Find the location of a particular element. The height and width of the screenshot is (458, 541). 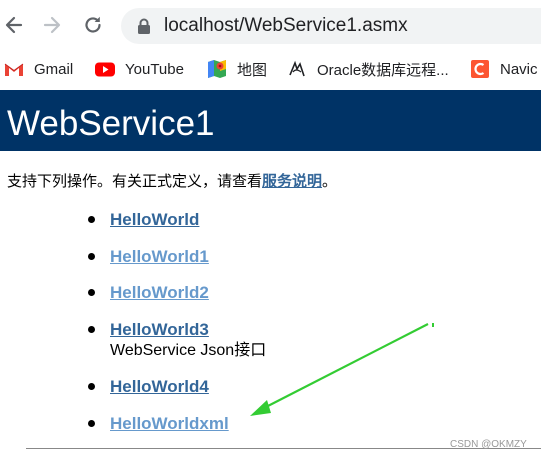

annotation-arrow-icon is located at coordinates (342, 369).